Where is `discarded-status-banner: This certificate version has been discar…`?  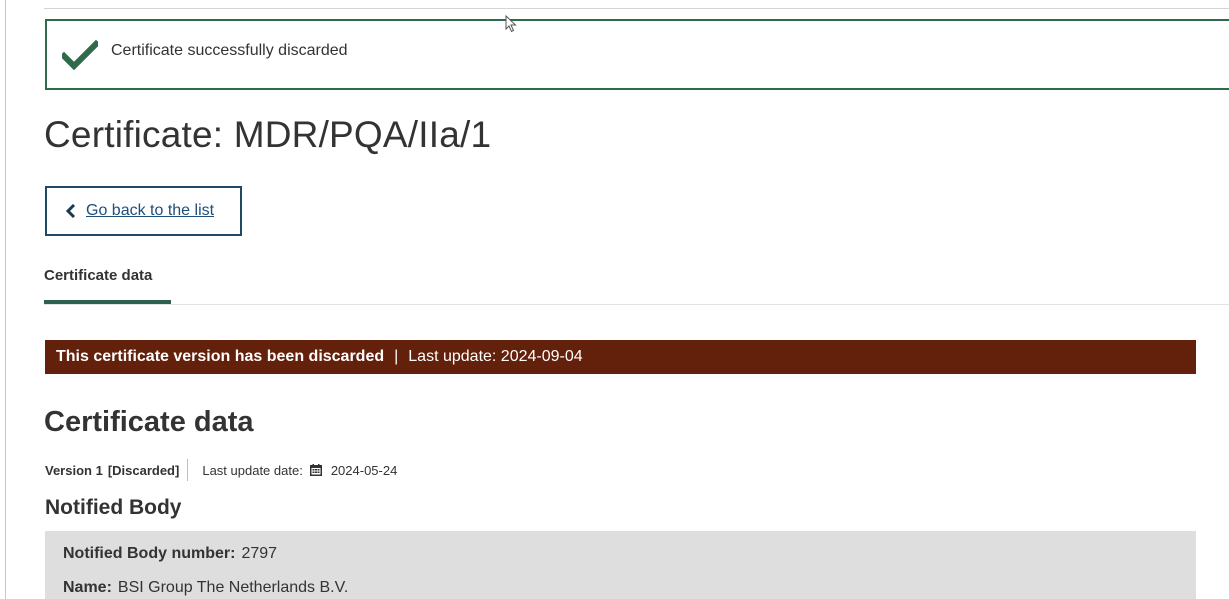
discarded-status-banner: This certificate version has been discar… is located at coordinates (620, 357).